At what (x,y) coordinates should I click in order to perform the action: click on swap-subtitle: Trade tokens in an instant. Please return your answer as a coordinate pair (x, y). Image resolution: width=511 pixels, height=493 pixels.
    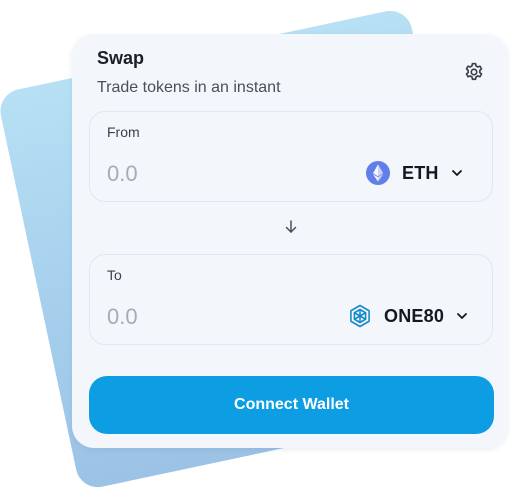
    Looking at the image, I should click on (189, 87).